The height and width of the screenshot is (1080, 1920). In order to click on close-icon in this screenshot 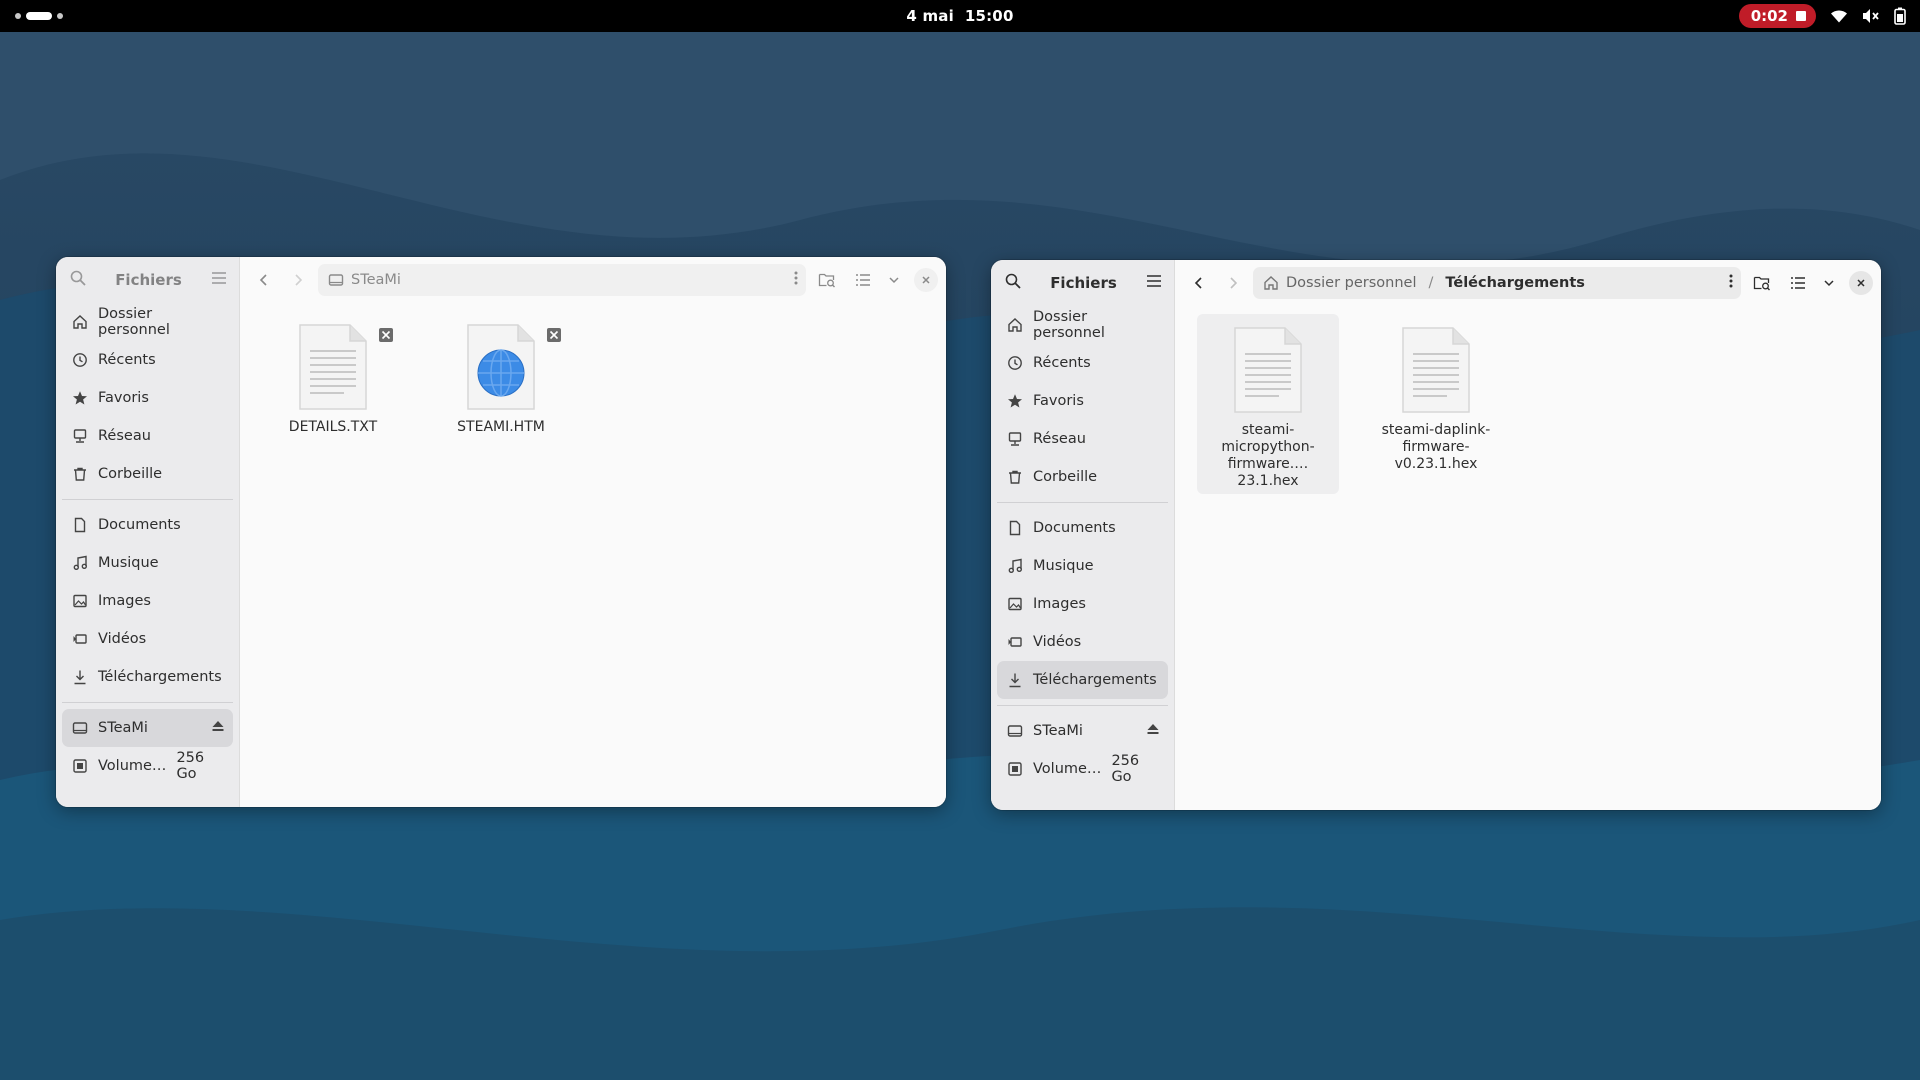, I will do `click(1861, 283)`.